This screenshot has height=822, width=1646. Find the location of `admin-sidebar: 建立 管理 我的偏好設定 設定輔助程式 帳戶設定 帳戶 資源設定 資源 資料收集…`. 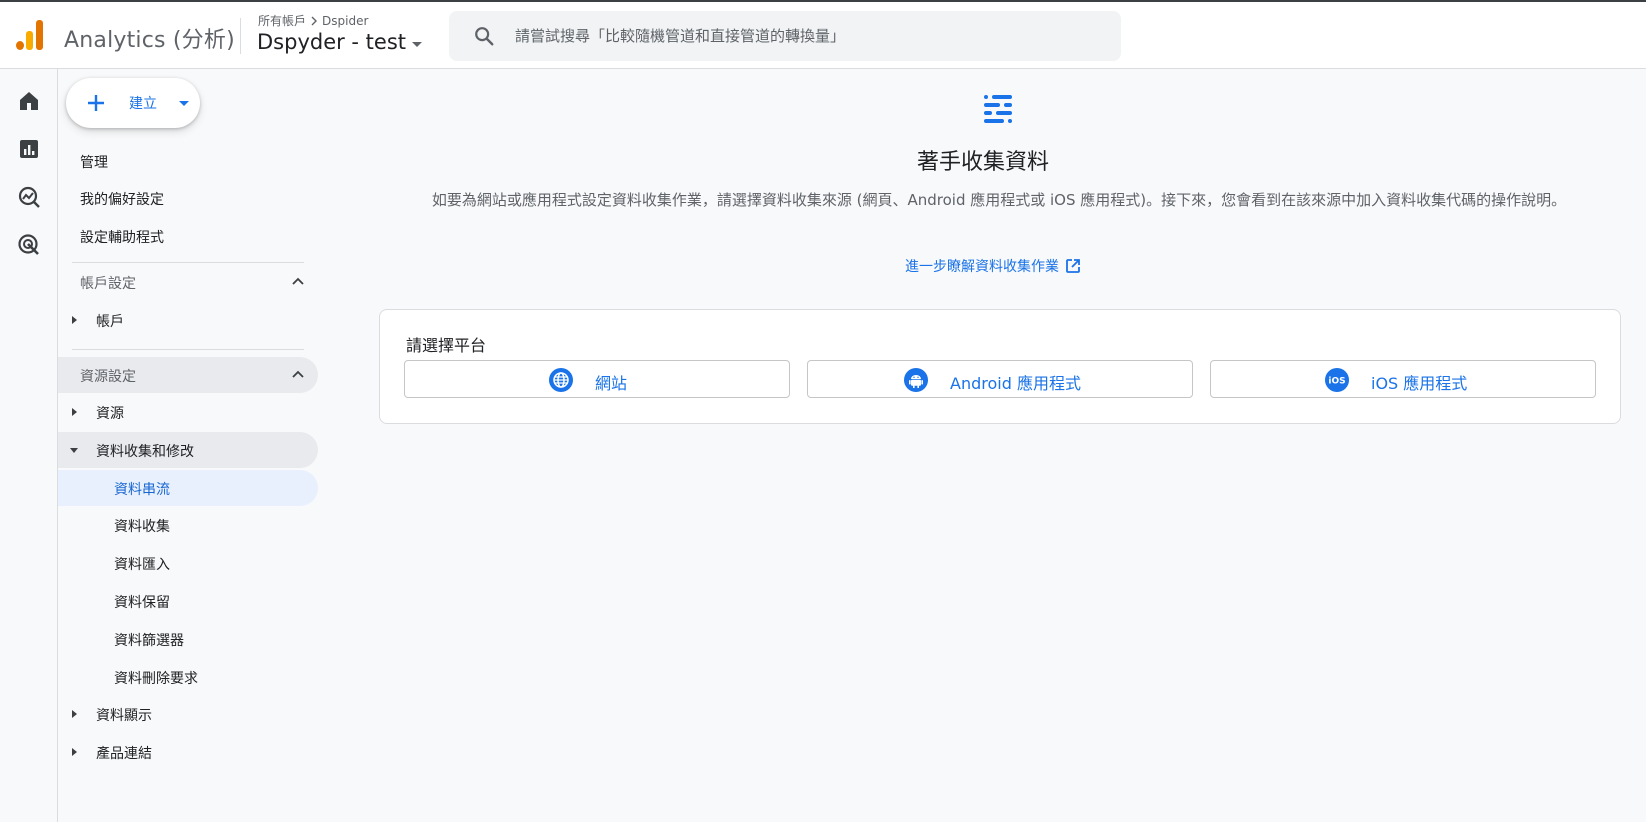

admin-sidebar: 建立 管理 我的偏好設定 設定輔助程式 帳戶設定 帳戶 資源設定 資源 資料收集… is located at coordinates (189, 445).